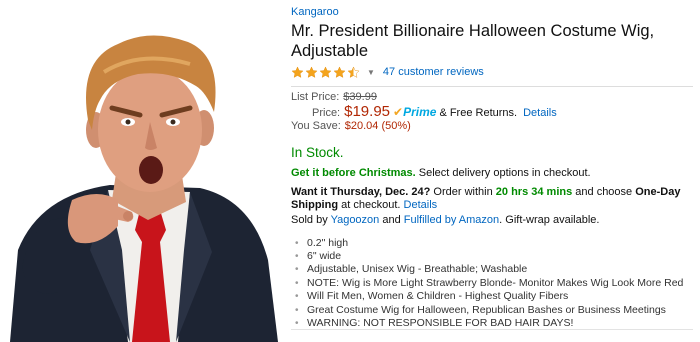  Describe the element at coordinates (371, 72) in the screenshot. I see `chevron-down-icon: ▼` at that location.